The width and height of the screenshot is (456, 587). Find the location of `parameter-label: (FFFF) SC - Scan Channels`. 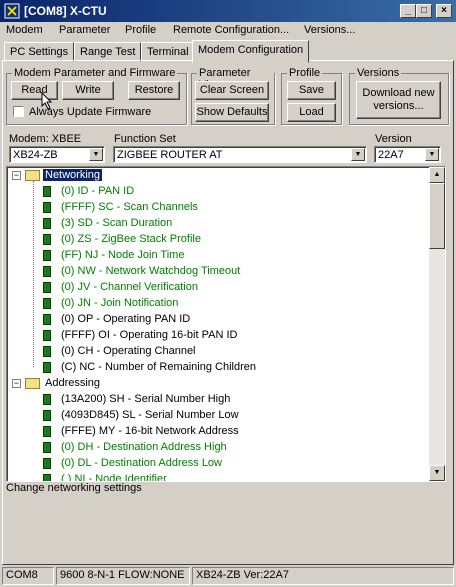

parameter-label: (FFFF) SC - Scan Channels is located at coordinates (129, 207).